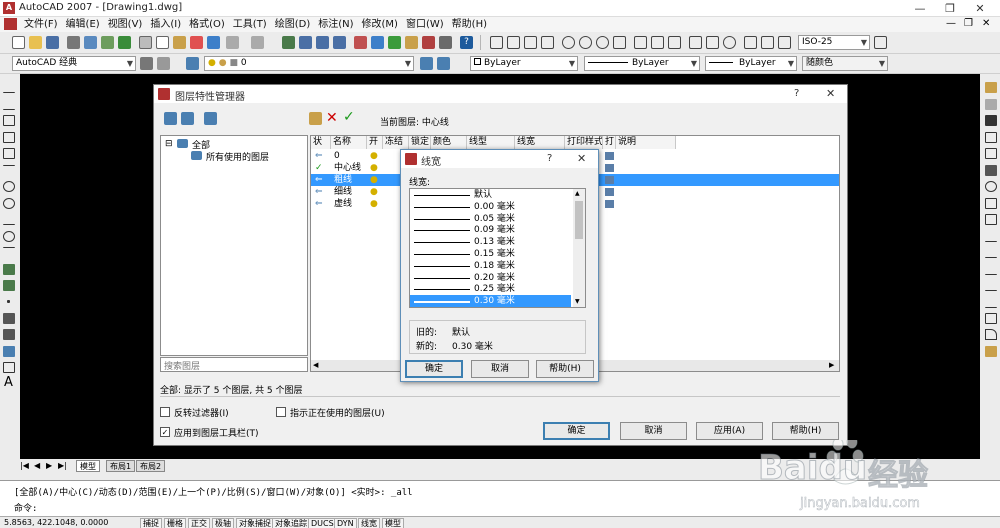 The image size is (1000, 528). What do you see at coordinates (9, 285) in the screenshot?
I see `make-block-icon` at bounding box center [9, 285].